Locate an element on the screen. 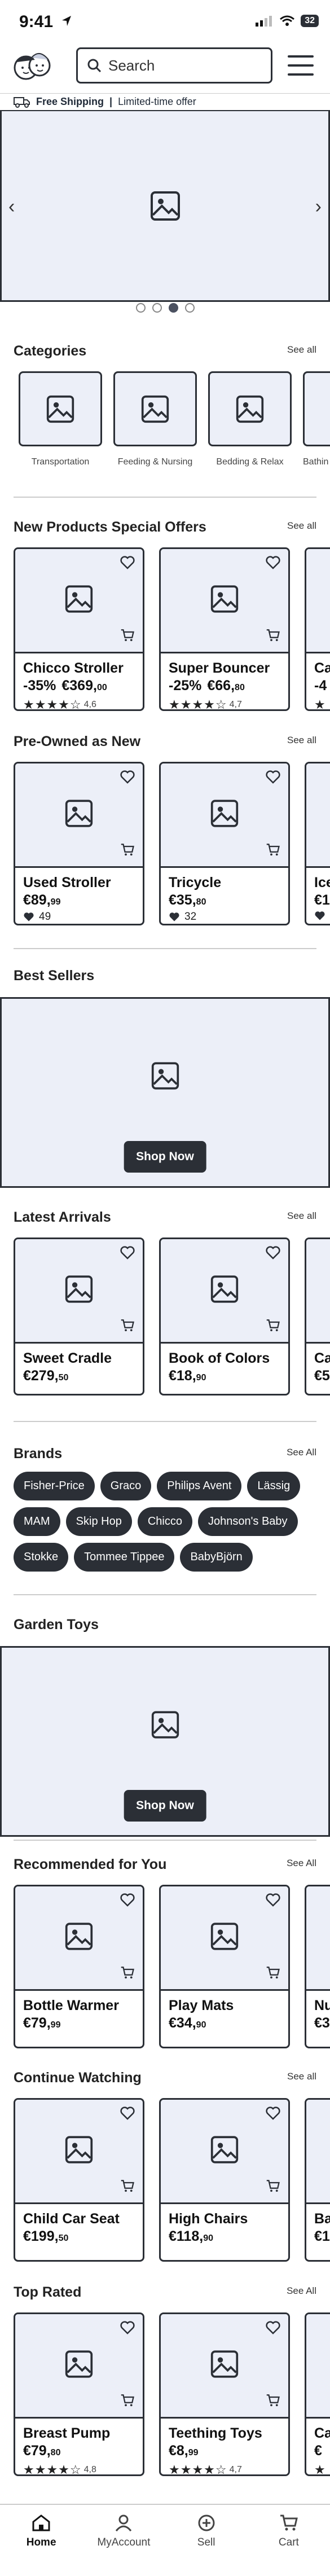 Image resolution: width=330 pixels, height=2576 pixels. brand-chip: Johnson's Baby is located at coordinates (247, 1521).